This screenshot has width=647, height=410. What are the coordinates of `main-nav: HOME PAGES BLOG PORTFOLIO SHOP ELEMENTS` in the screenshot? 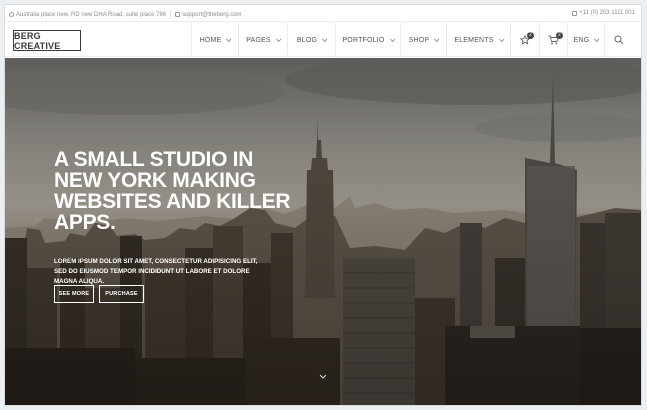 It's located at (411, 40).